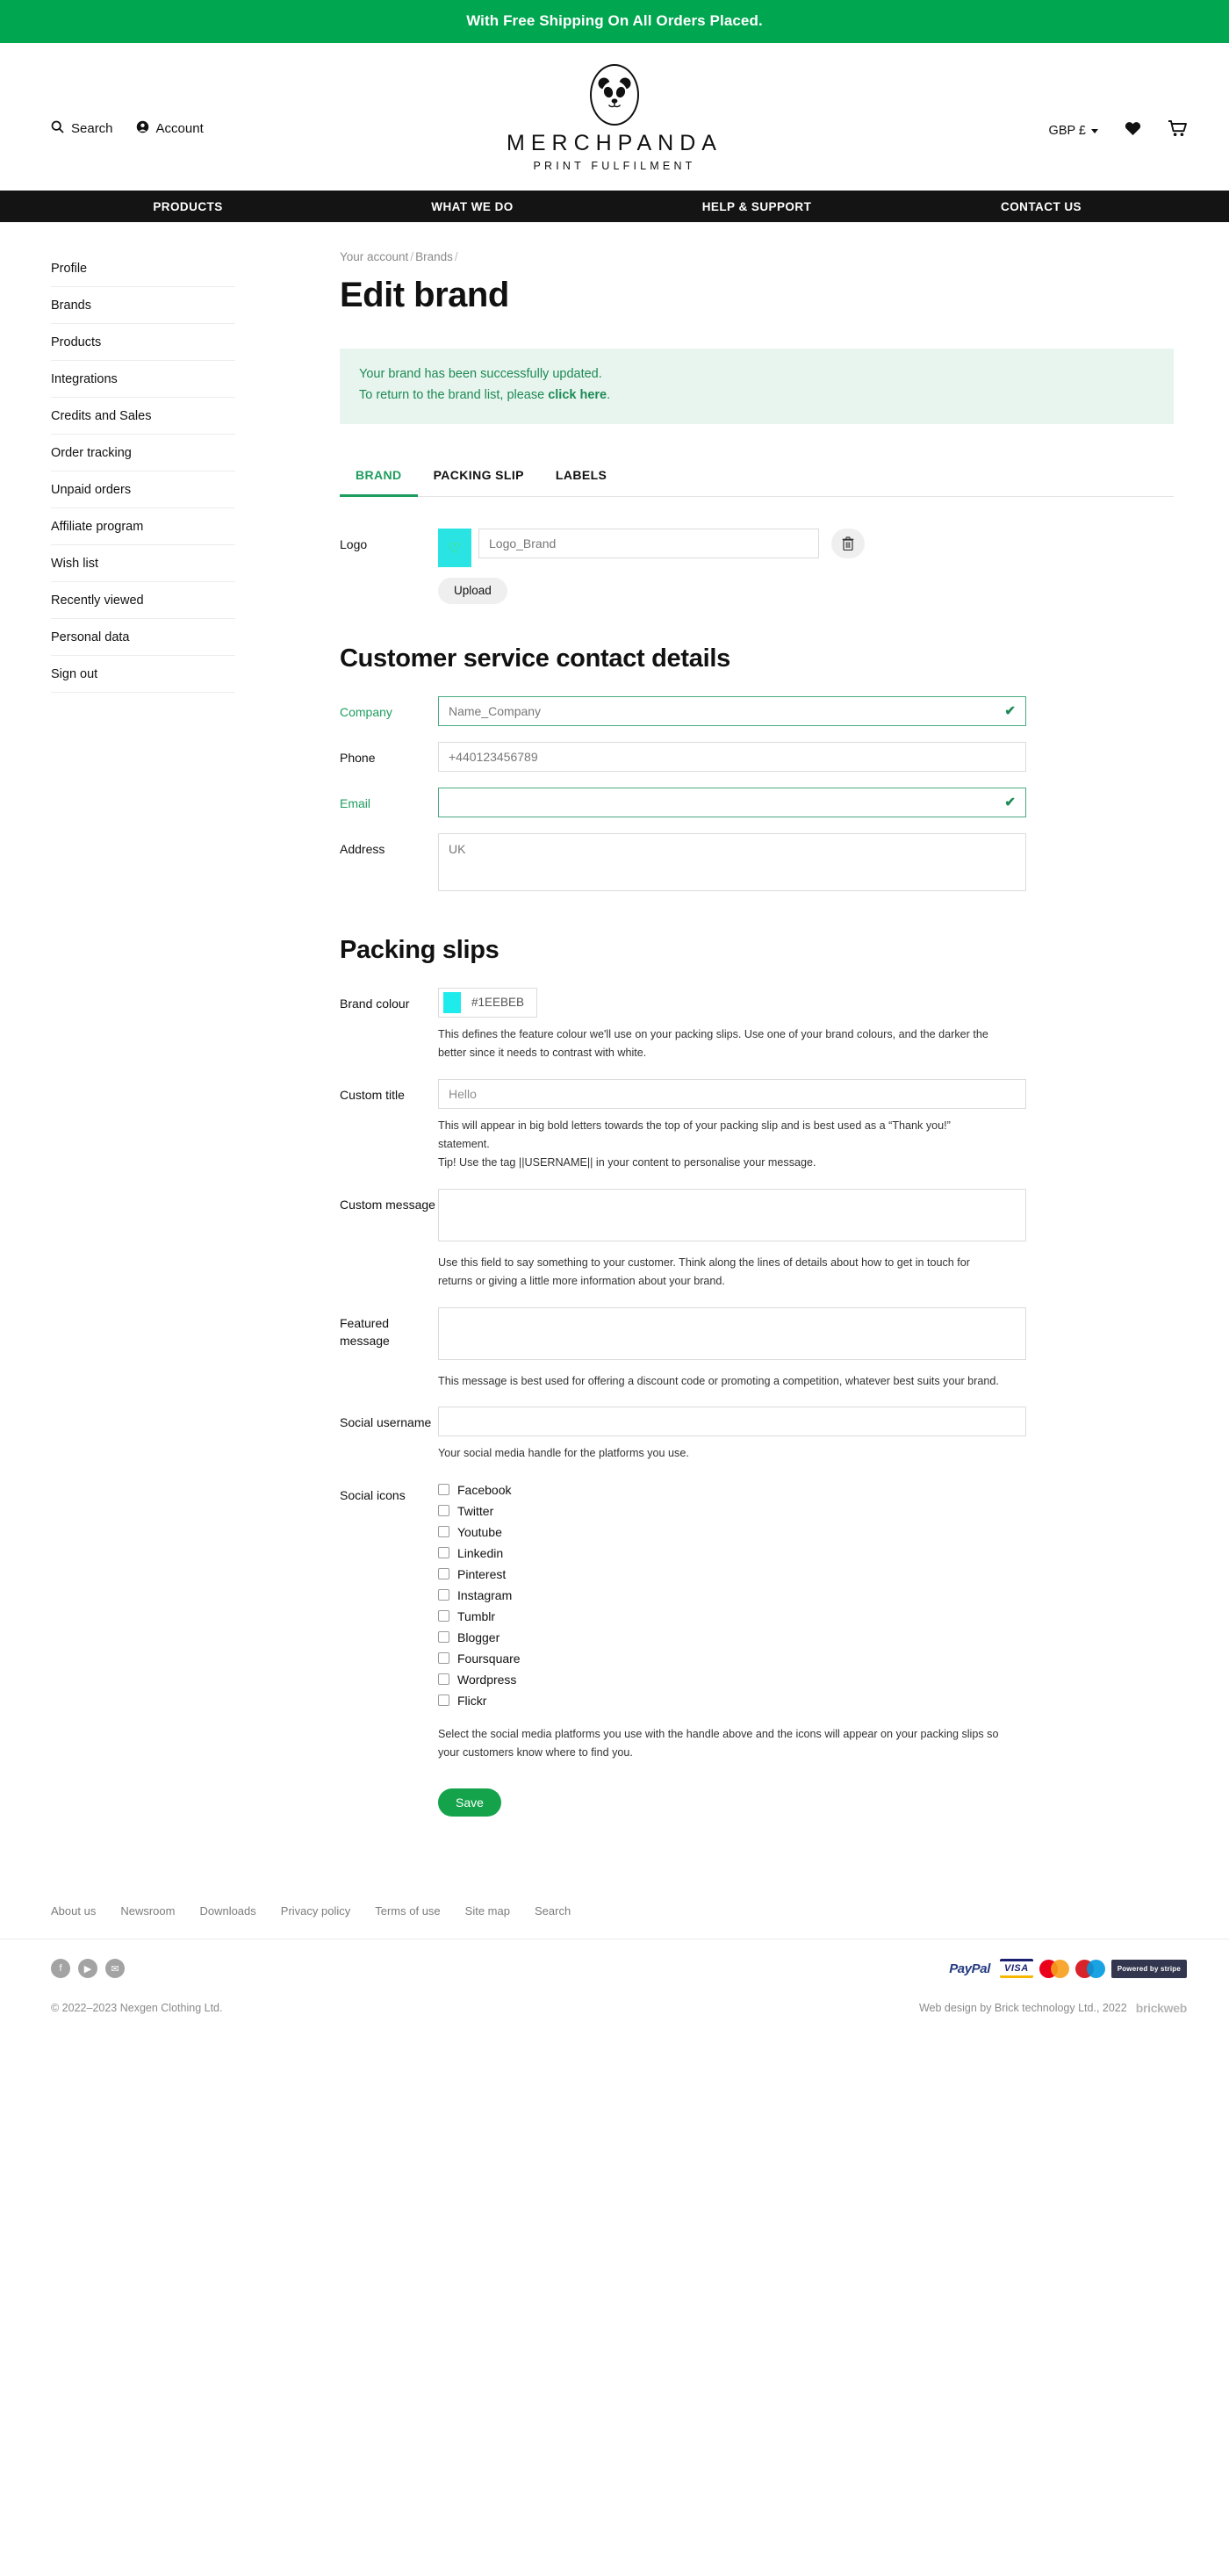 This screenshot has width=1229, height=2576. Describe the element at coordinates (615, 118) in the screenshot. I see `site-logo: MERCHPANDA PRINT FULFILMENT` at that location.